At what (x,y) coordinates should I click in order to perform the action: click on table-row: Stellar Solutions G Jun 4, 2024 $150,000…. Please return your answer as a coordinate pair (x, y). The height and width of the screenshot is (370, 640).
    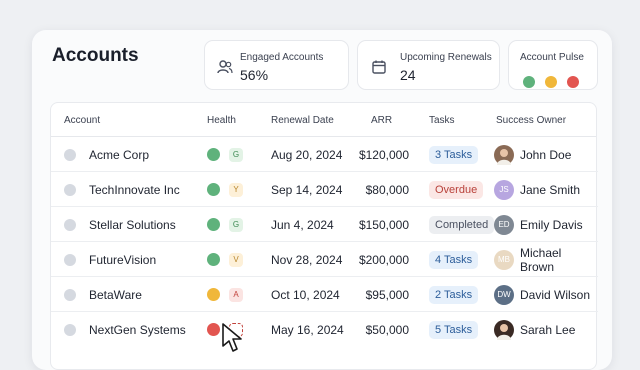
    Looking at the image, I should click on (324, 224).